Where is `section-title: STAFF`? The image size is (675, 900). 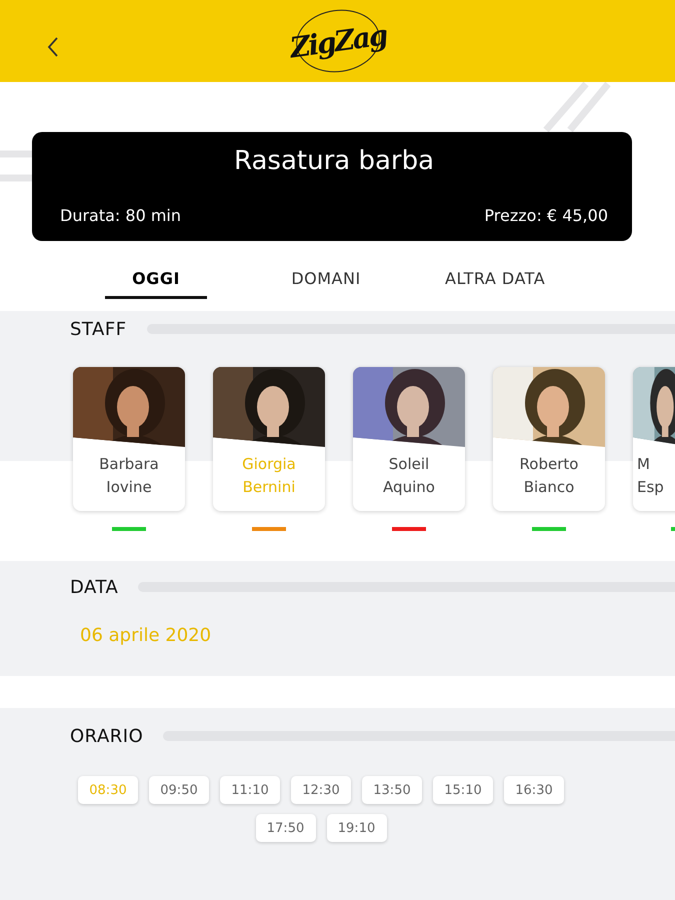
section-title: STAFF is located at coordinates (98, 329).